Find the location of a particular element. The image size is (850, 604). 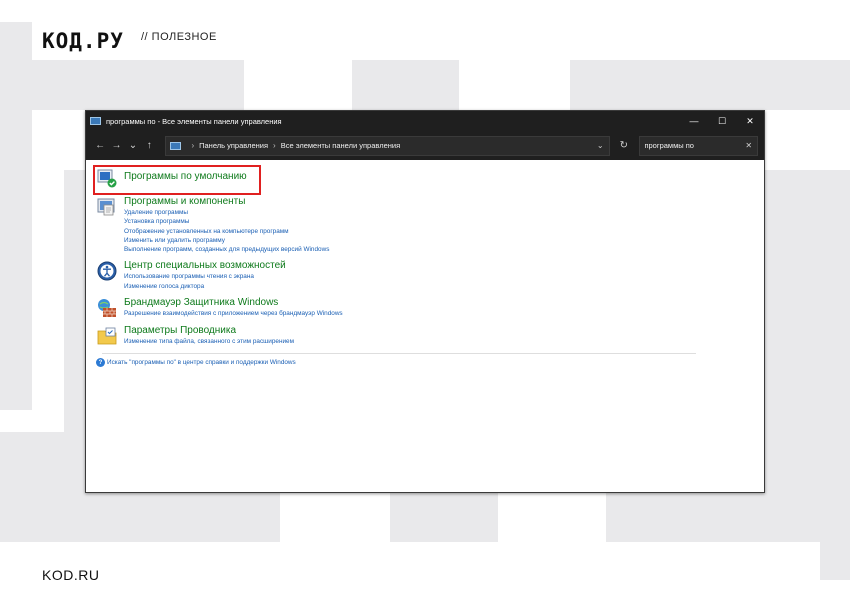

brand-logo: КОД.РУ is located at coordinates (83, 41).